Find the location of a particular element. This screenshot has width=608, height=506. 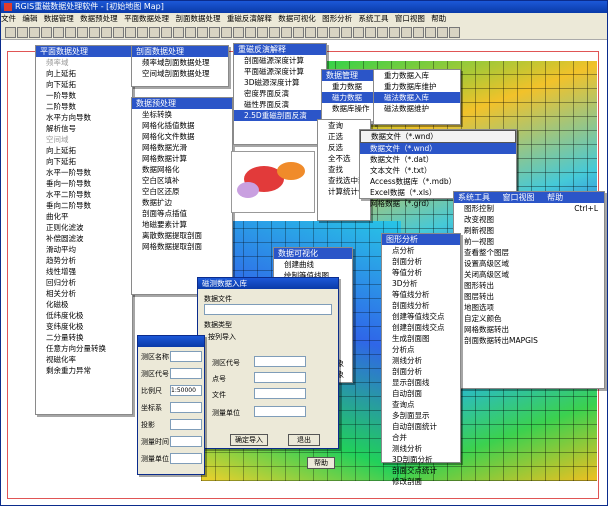

preprocess-item: 网格化文件数据 is located at coordinates (182, 136).